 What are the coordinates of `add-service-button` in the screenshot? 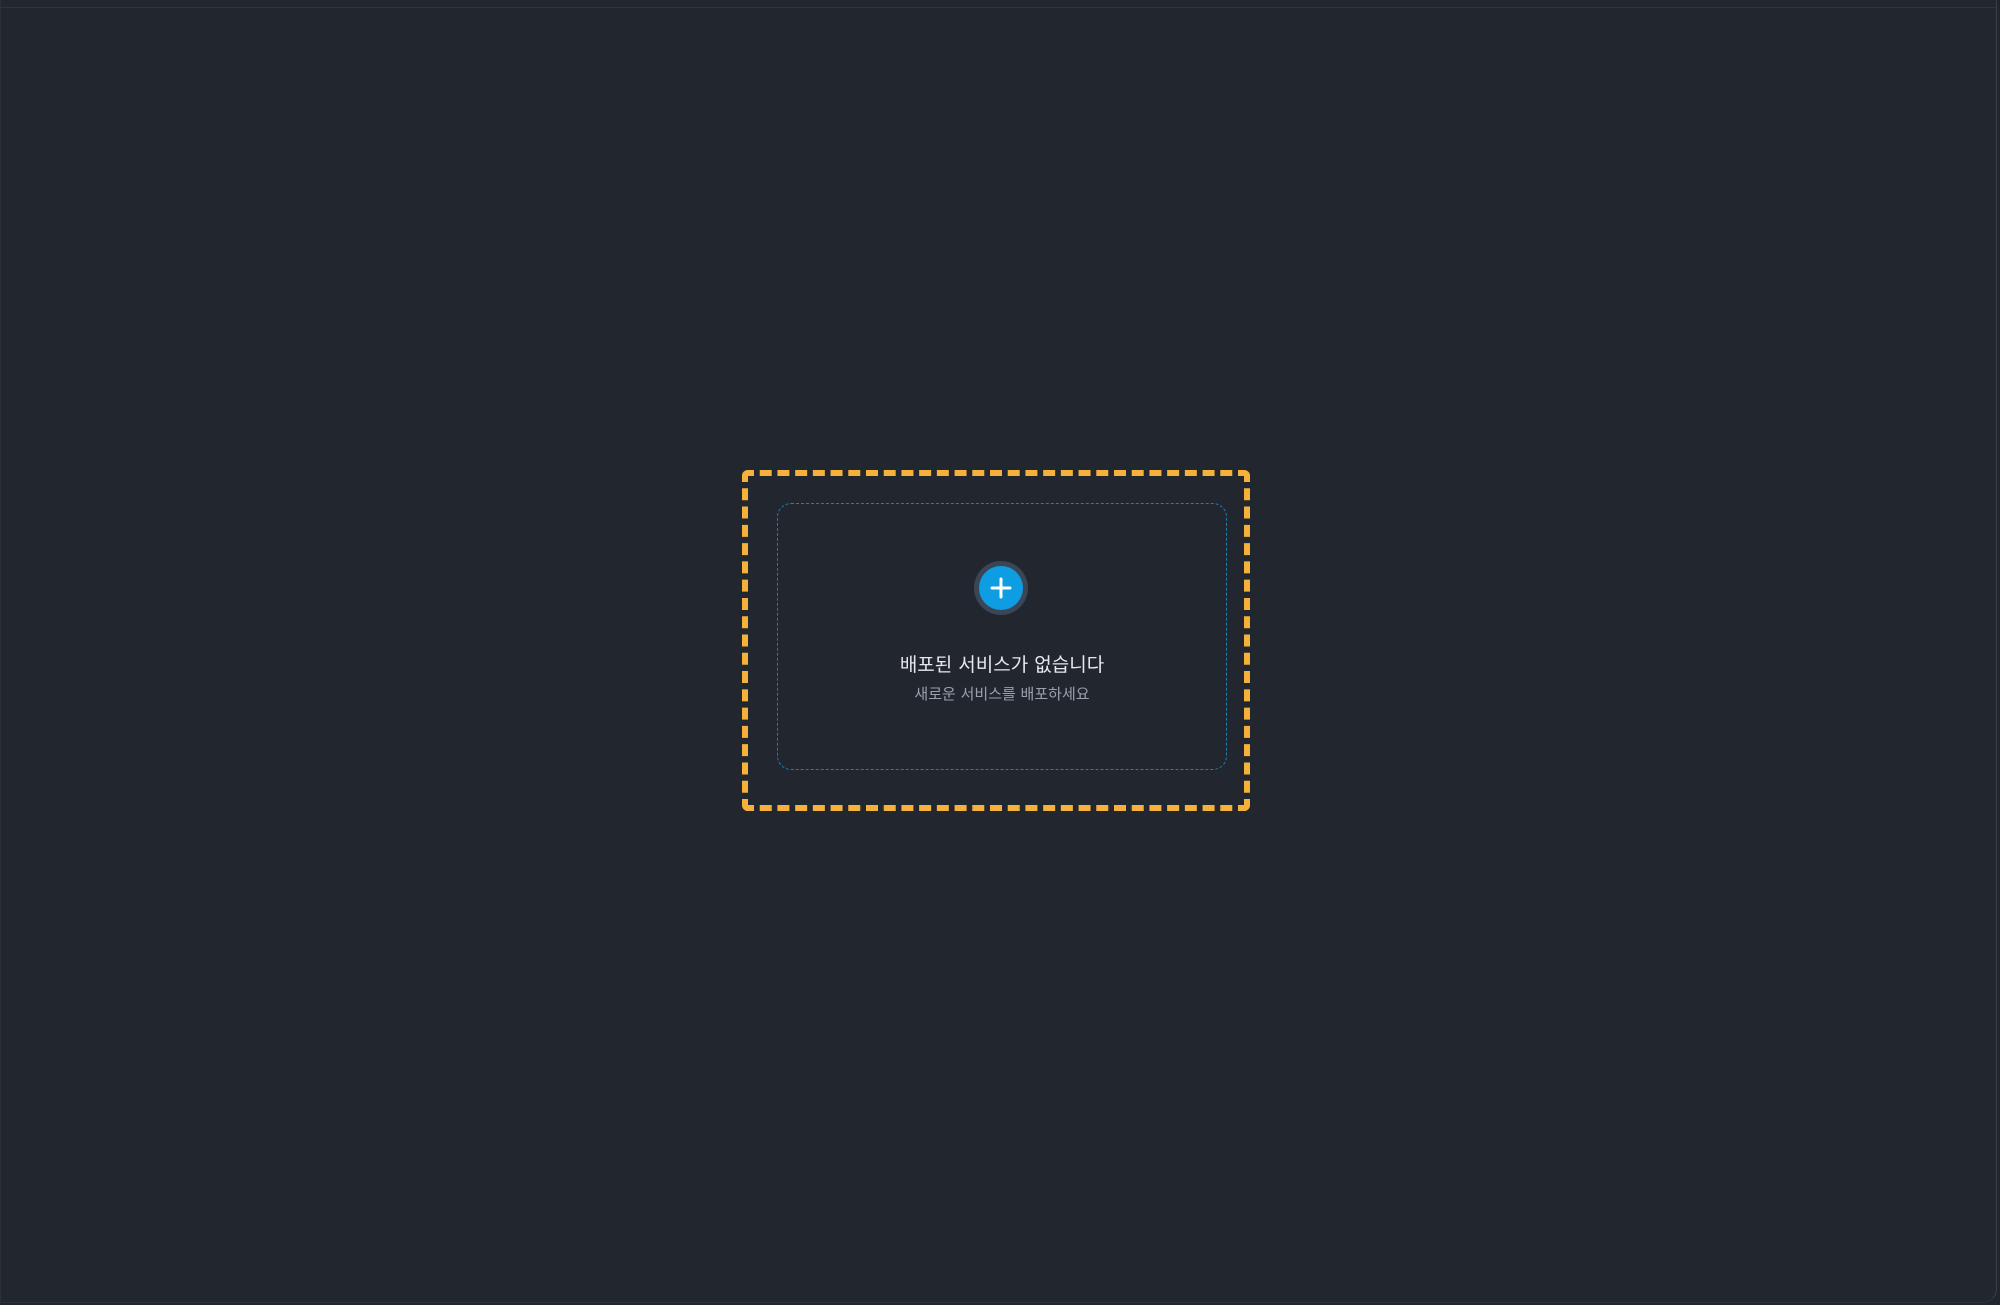 It's located at (1001, 588).